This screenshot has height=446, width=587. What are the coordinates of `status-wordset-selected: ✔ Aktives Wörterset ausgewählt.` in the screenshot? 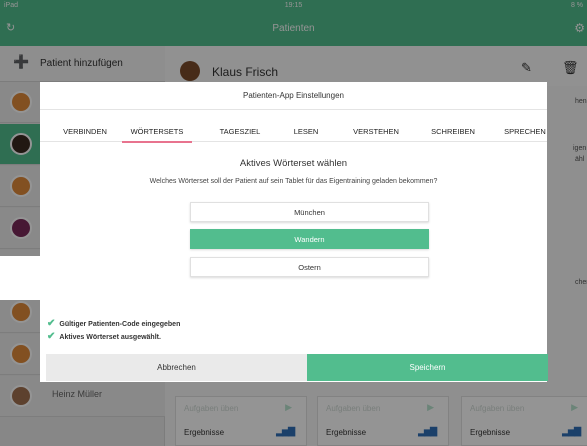 It's located at (104, 336).